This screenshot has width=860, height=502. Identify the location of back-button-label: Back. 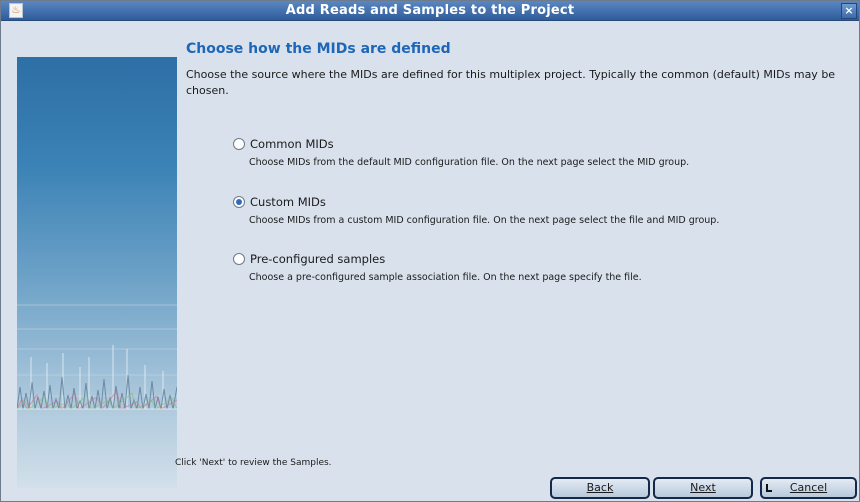
(600, 487).